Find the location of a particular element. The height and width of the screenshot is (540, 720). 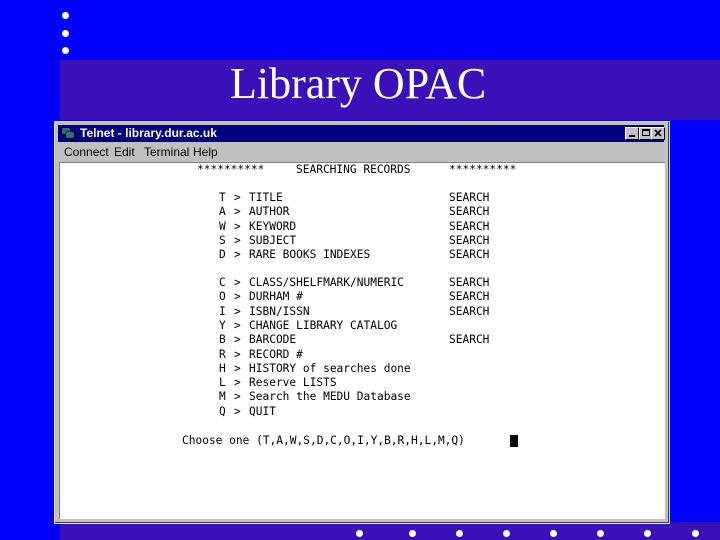

option-label: CHANGE LIBRARY CATALOG is located at coordinates (323, 325).